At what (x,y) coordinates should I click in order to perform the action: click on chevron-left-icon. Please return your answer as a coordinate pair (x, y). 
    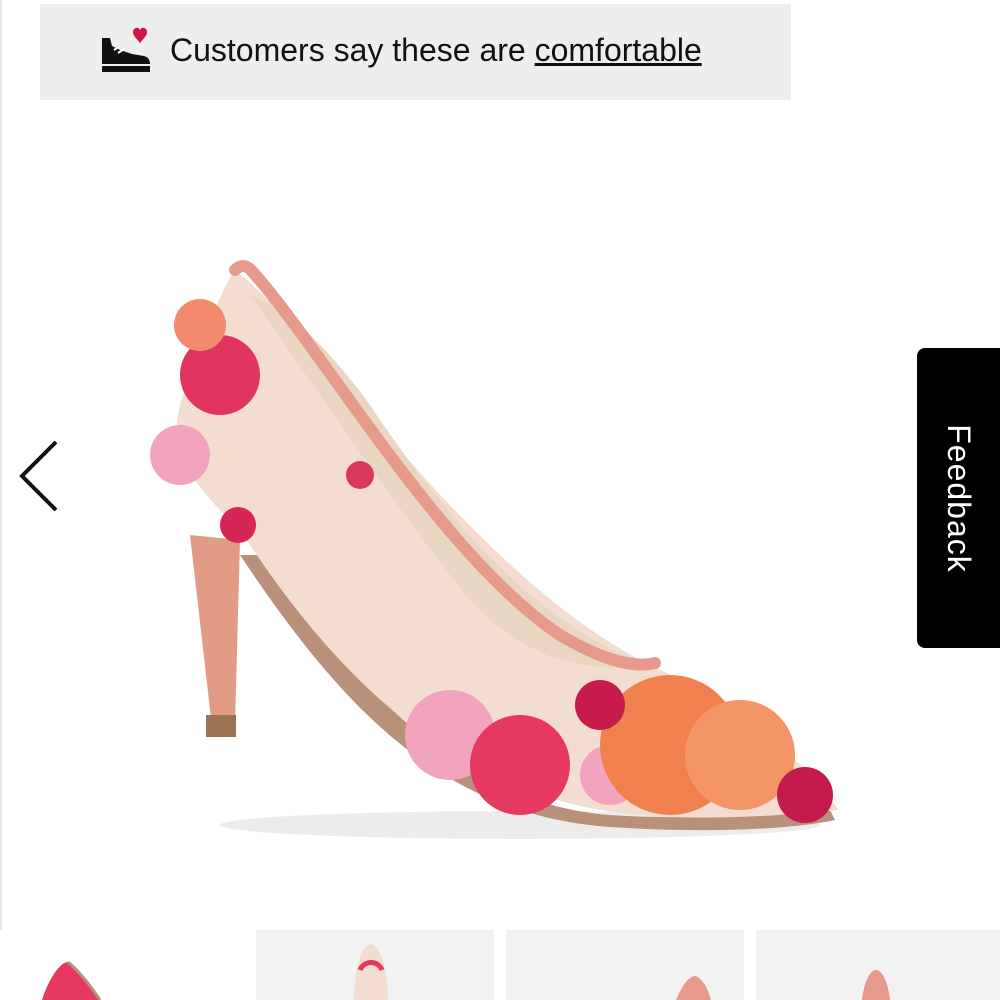
    Looking at the image, I should click on (40, 476).